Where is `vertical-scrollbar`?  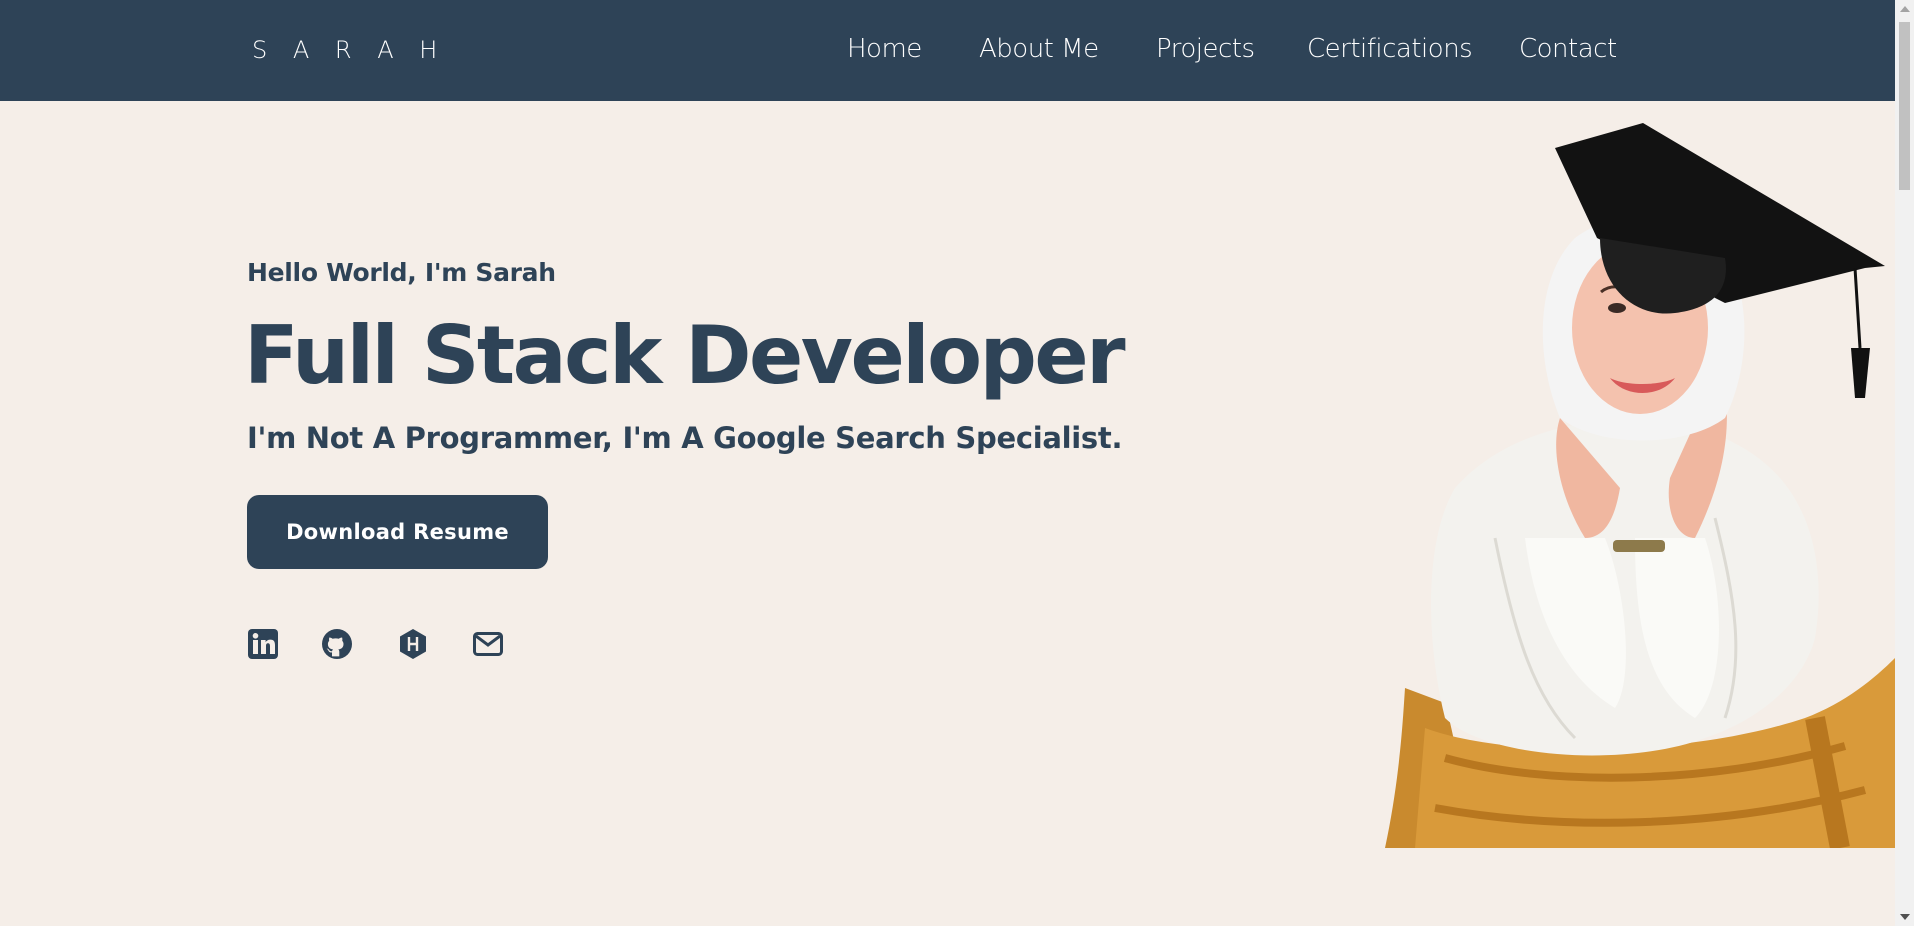
vertical-scrollbar is located at coordinates (1904, 463).